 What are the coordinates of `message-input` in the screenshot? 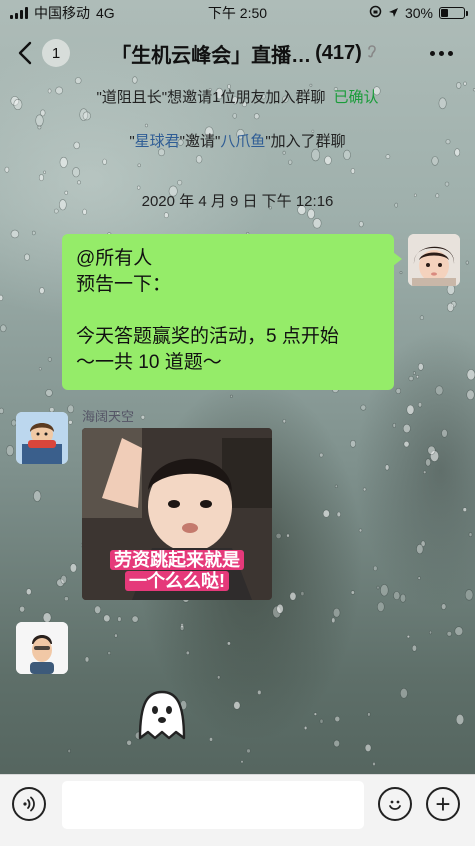 It's located at (213, 805).